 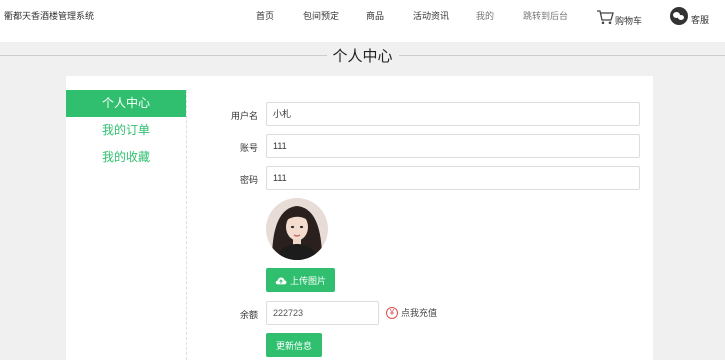 I want to click on nav-mine: 我的, so click(x=485, y=15).